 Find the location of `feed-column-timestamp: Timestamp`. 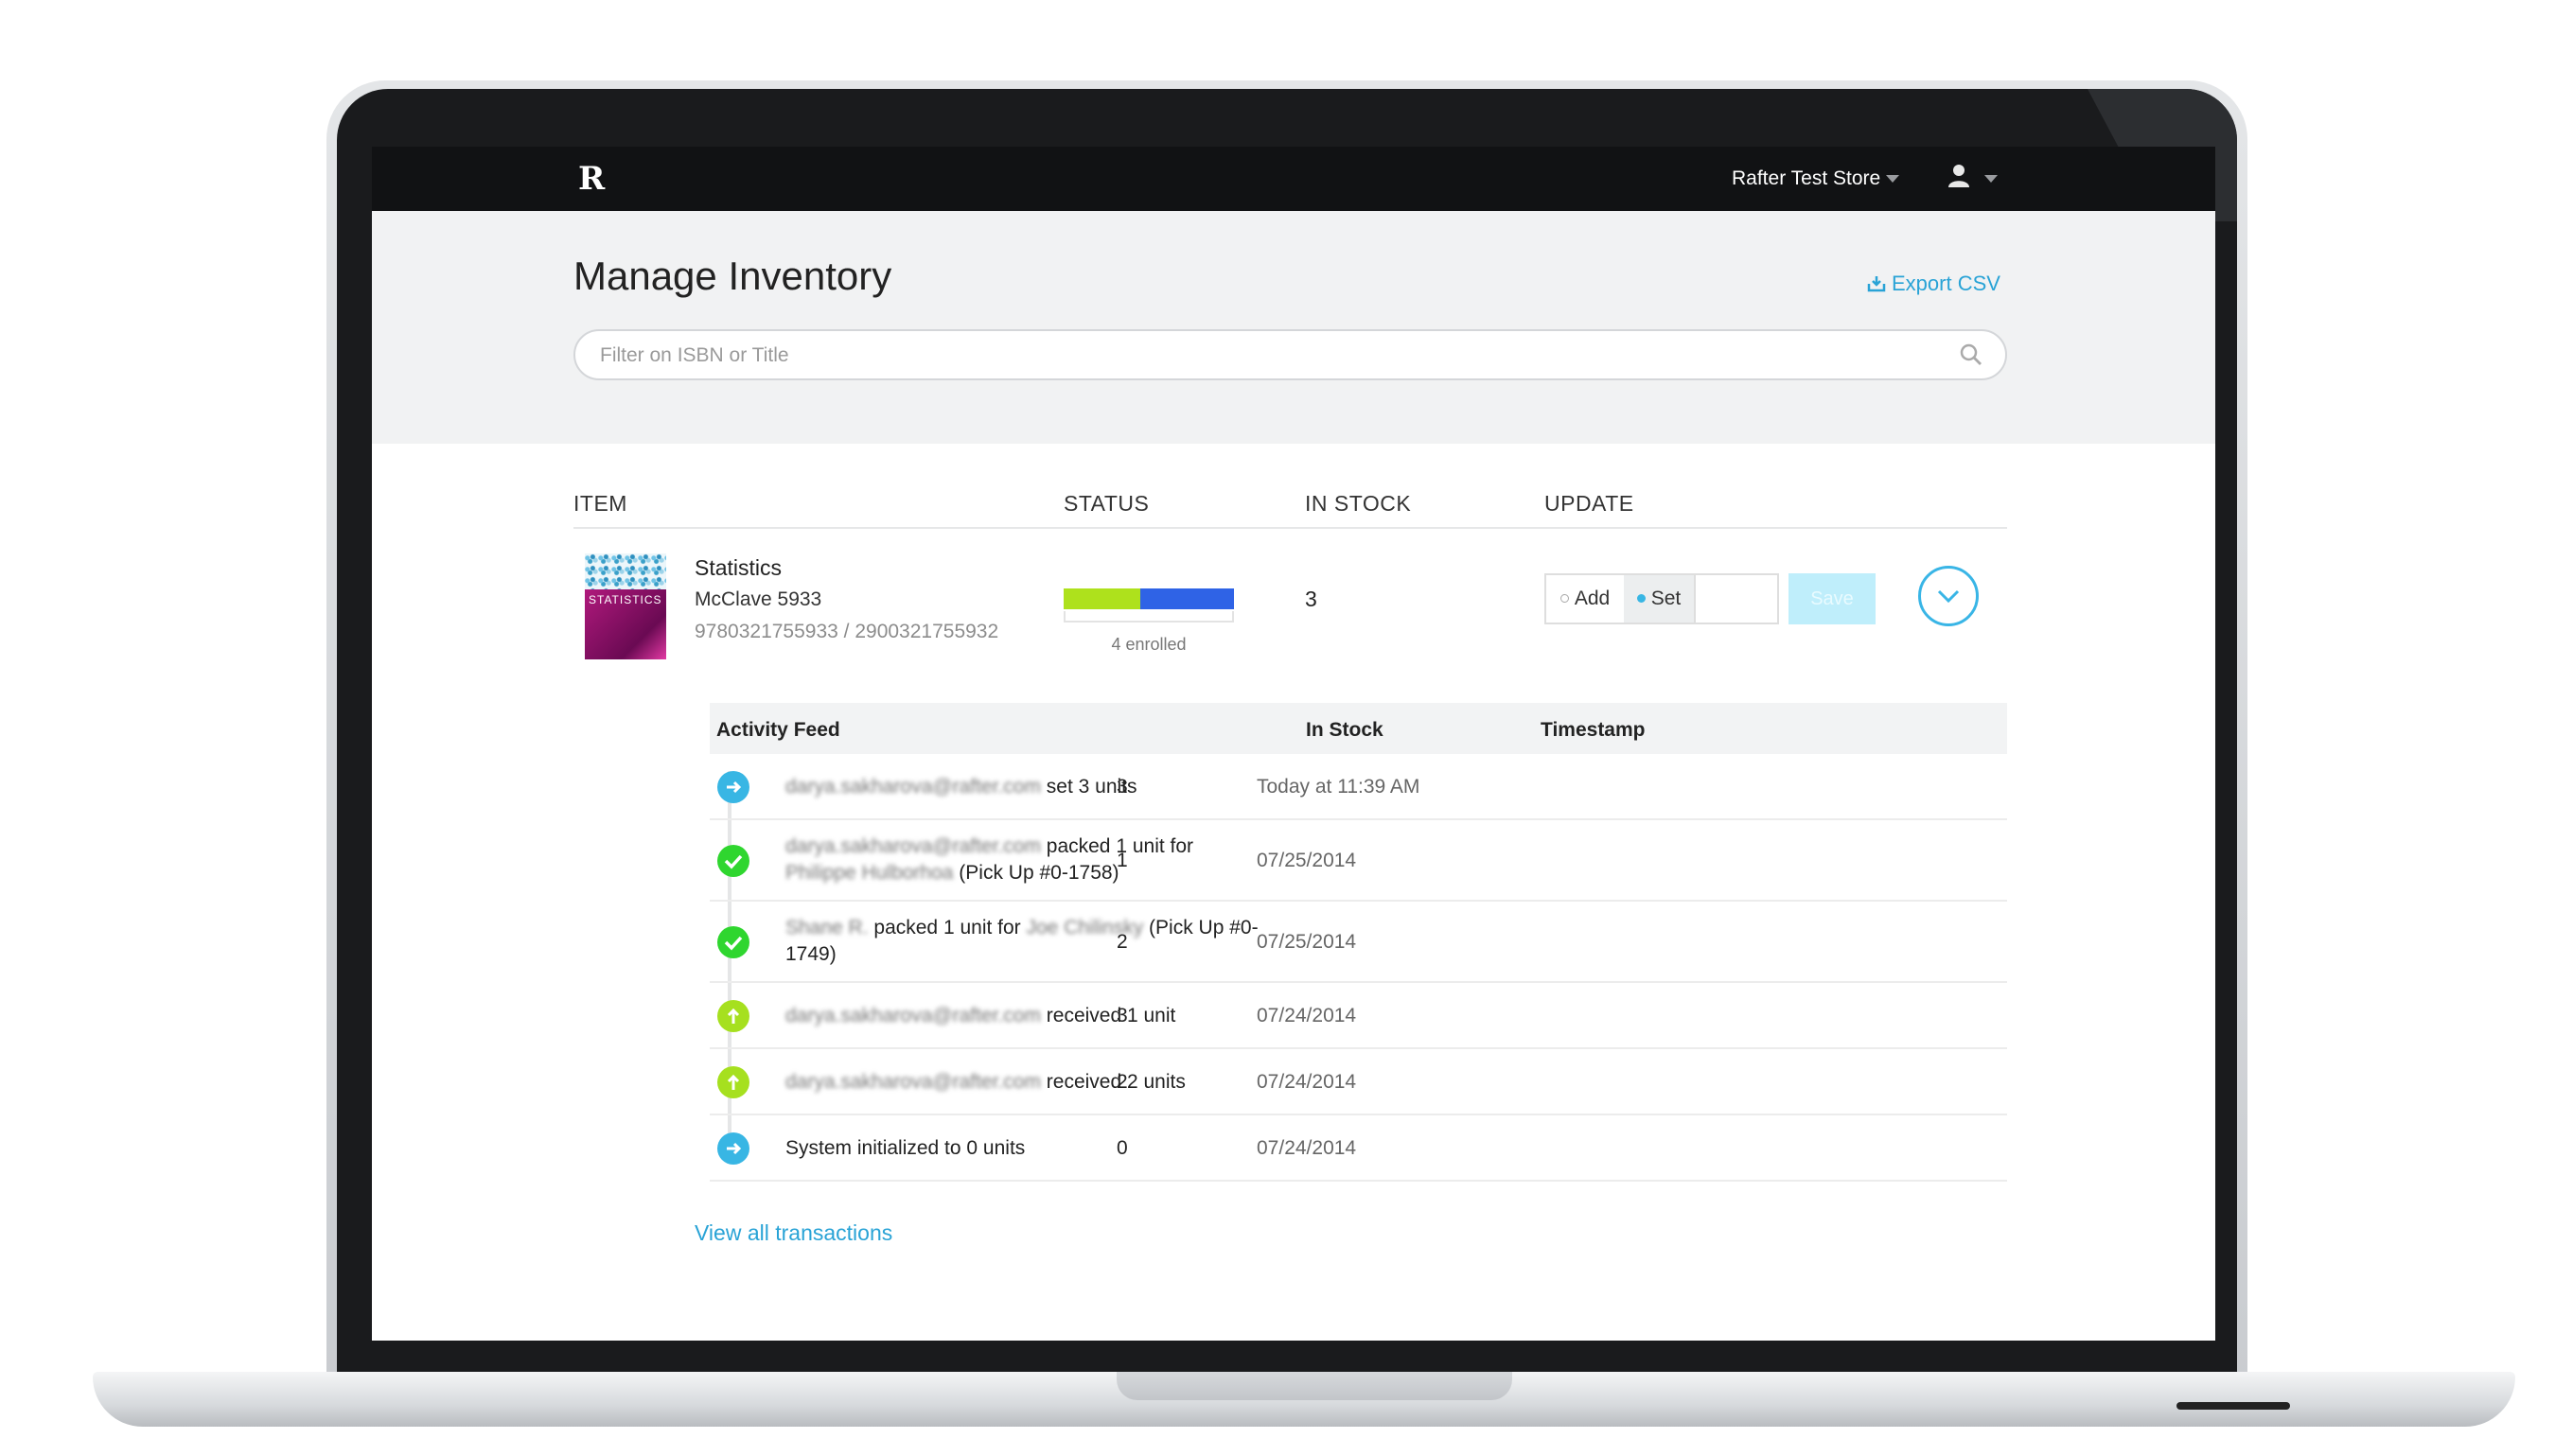

feed-column-timestamp: Timestamp is located at coordinates (1593, 730).